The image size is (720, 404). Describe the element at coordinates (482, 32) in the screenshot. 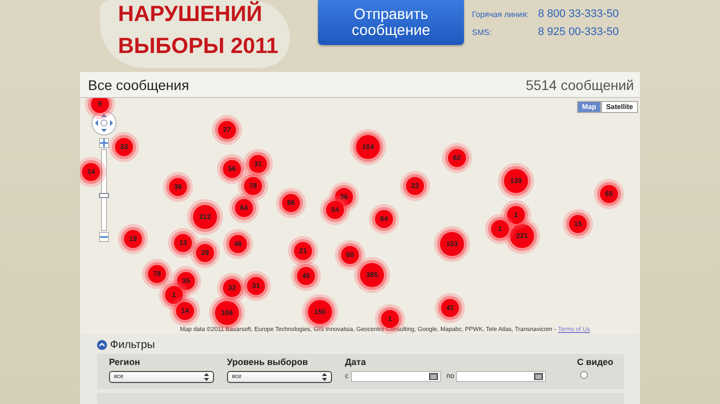

I see `contact-label: SMS:` at that location.